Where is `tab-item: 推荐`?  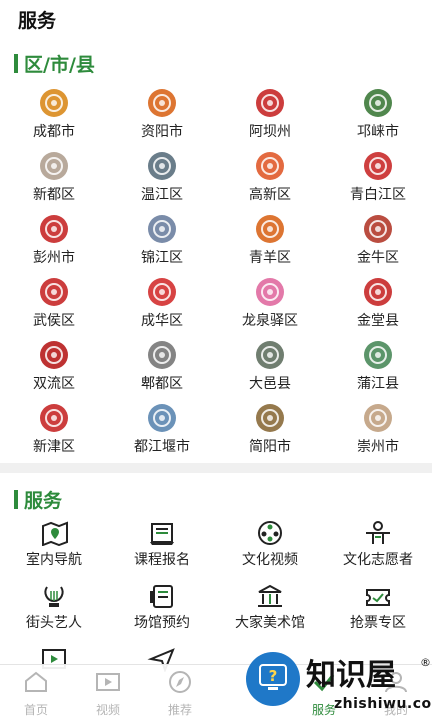
tab-item: 推荐 is located at coordinates (180, 693).